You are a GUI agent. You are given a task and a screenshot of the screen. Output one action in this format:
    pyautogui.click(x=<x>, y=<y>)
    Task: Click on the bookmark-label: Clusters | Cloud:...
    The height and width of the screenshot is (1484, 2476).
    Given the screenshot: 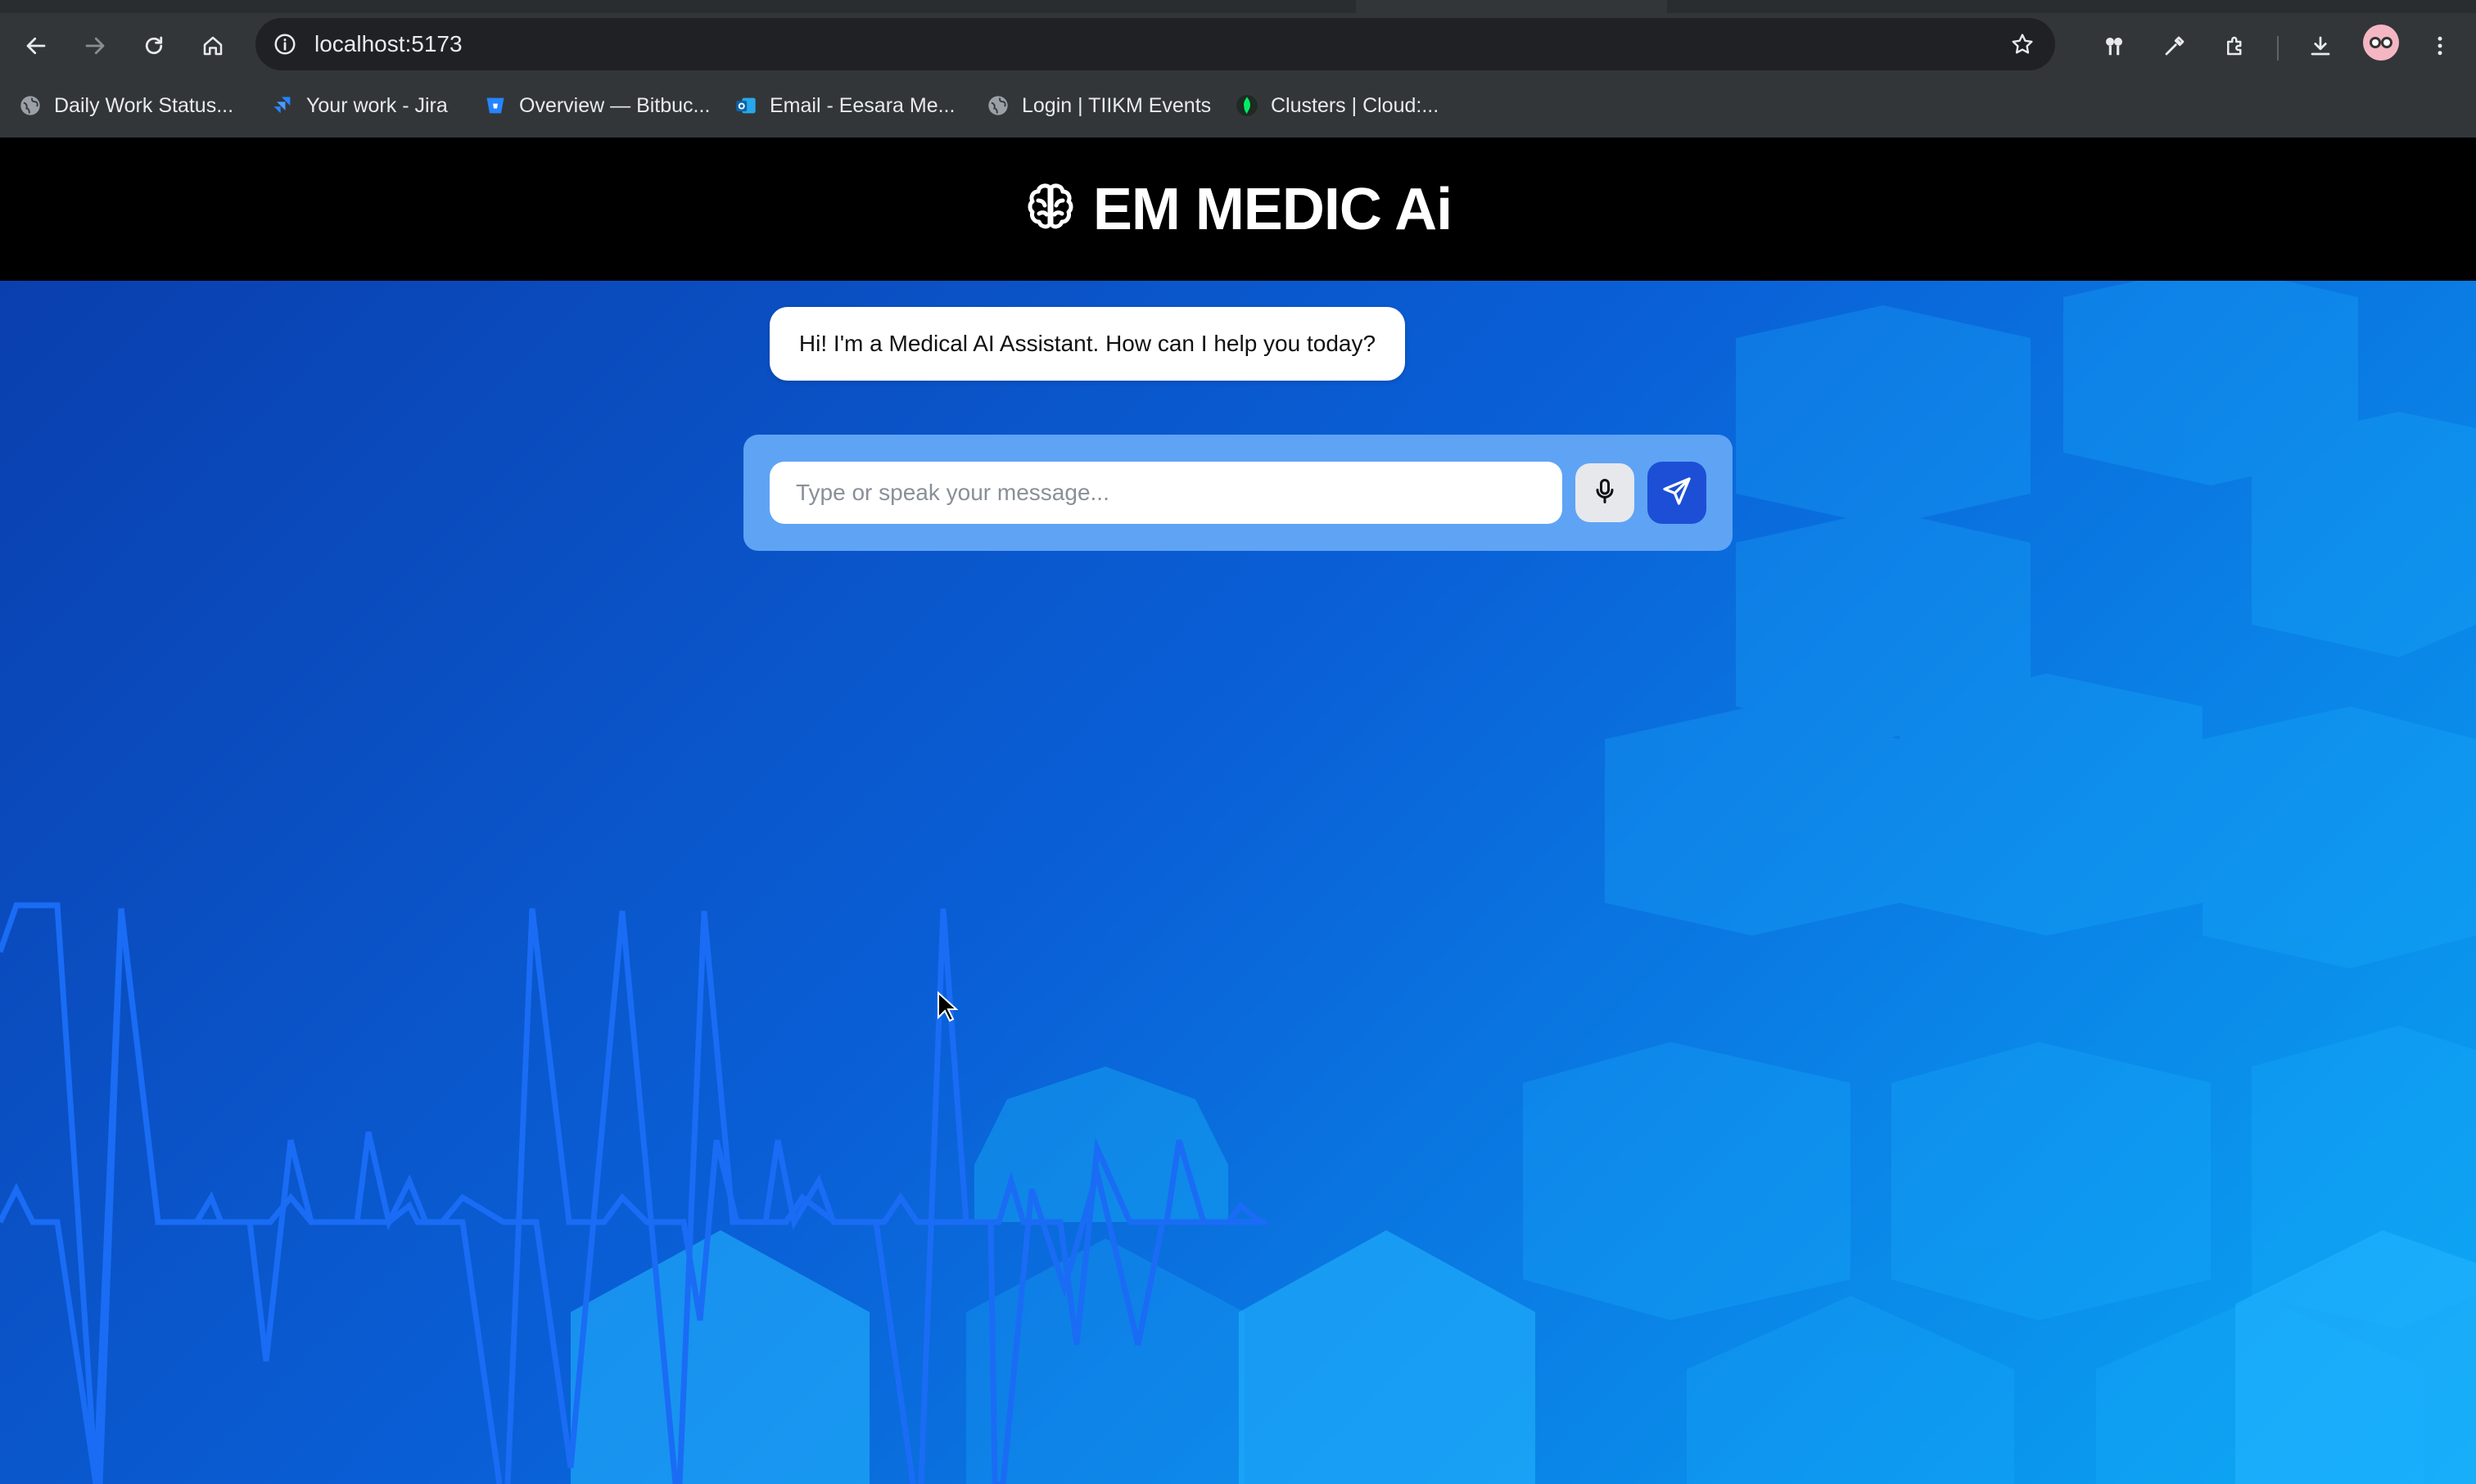 What is the action you would take?
    pyautogui.click(x=1355, y=105)
    